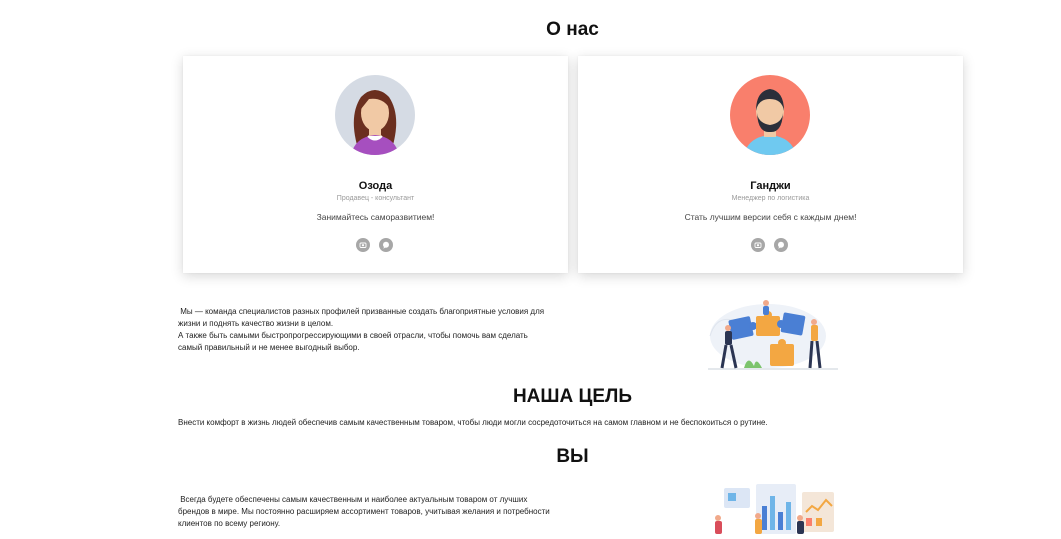 The width and height of the screenshot is (1061, 539). Describe the element at coordinates (770, 186) in the screenshot. I see `member-name: Ганджи` at that location.